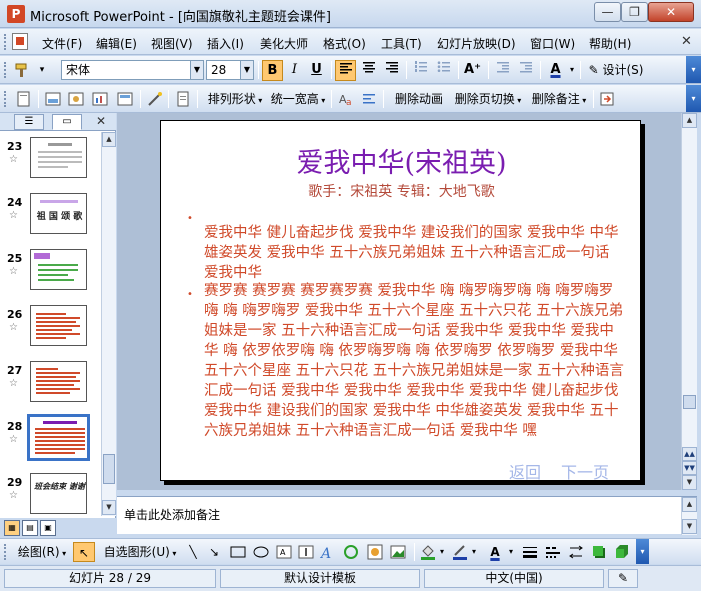  I want to click on next-slide-icon: ▼▼, so click(689, 468).